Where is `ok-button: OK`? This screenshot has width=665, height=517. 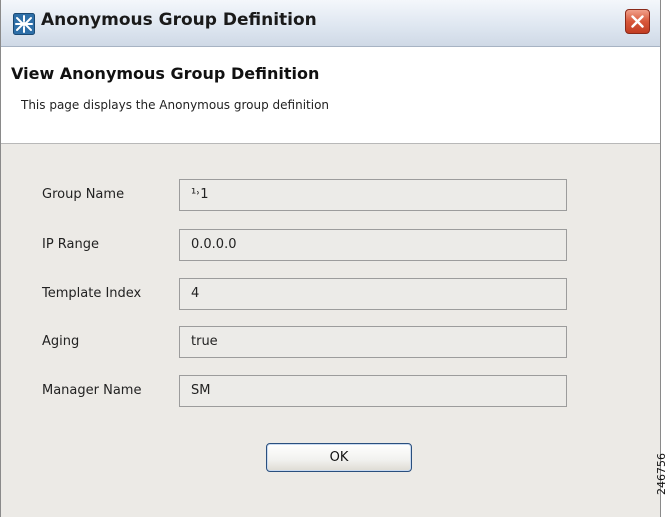 ok-button: OK is located at coordinates (339, 457).